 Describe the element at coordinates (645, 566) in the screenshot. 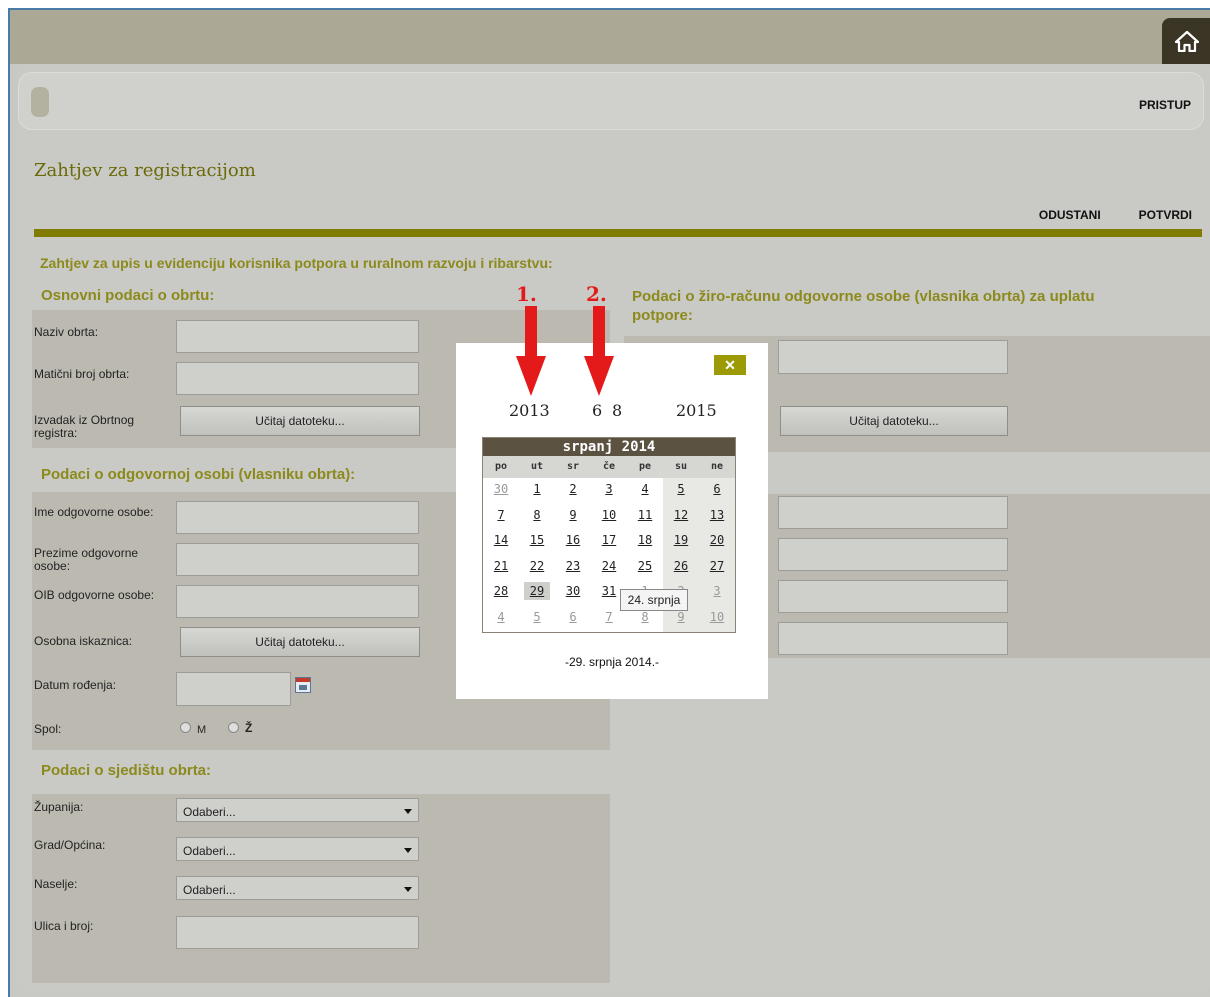

I see `calendar-day: 25` at that location.